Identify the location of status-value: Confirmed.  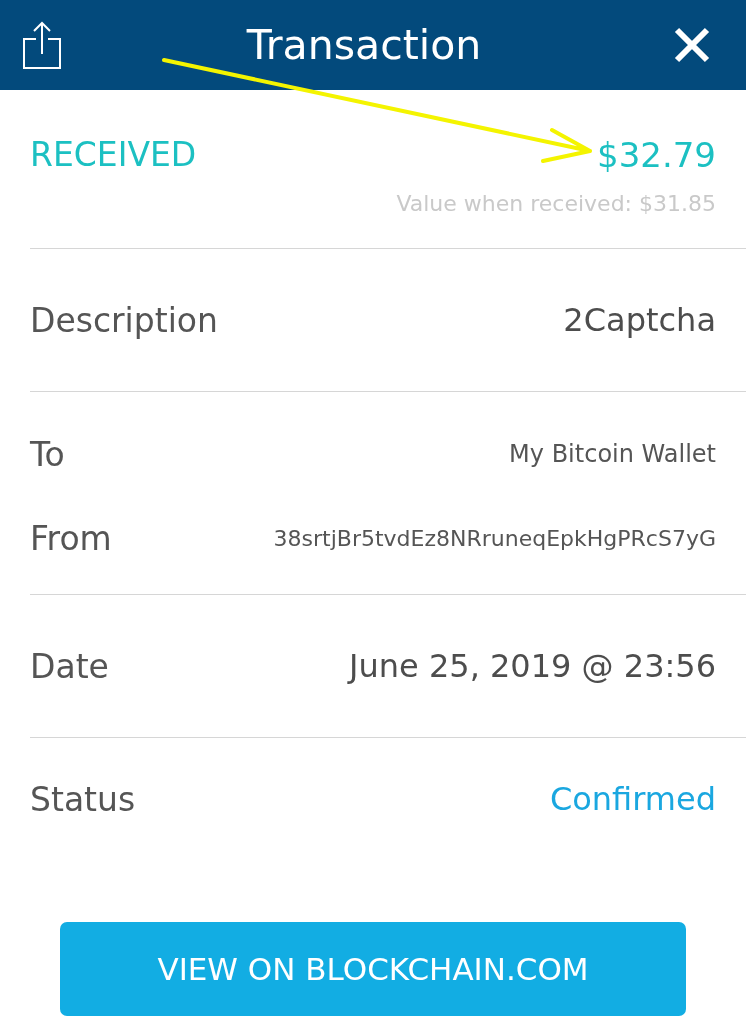
(632, 799).